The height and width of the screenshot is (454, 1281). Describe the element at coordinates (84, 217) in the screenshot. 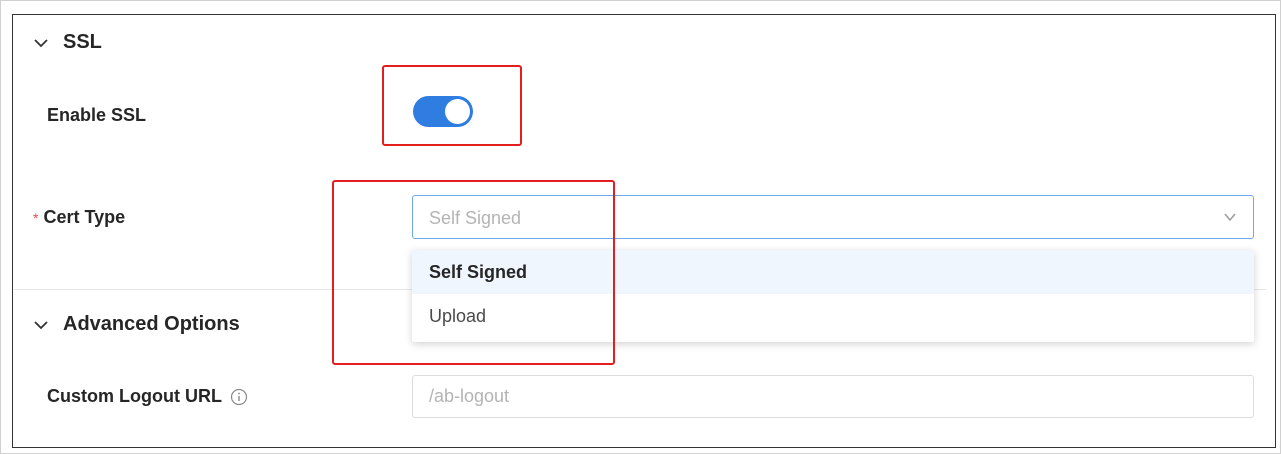

I see `cert-type-label-text: Cert Type` at that location.